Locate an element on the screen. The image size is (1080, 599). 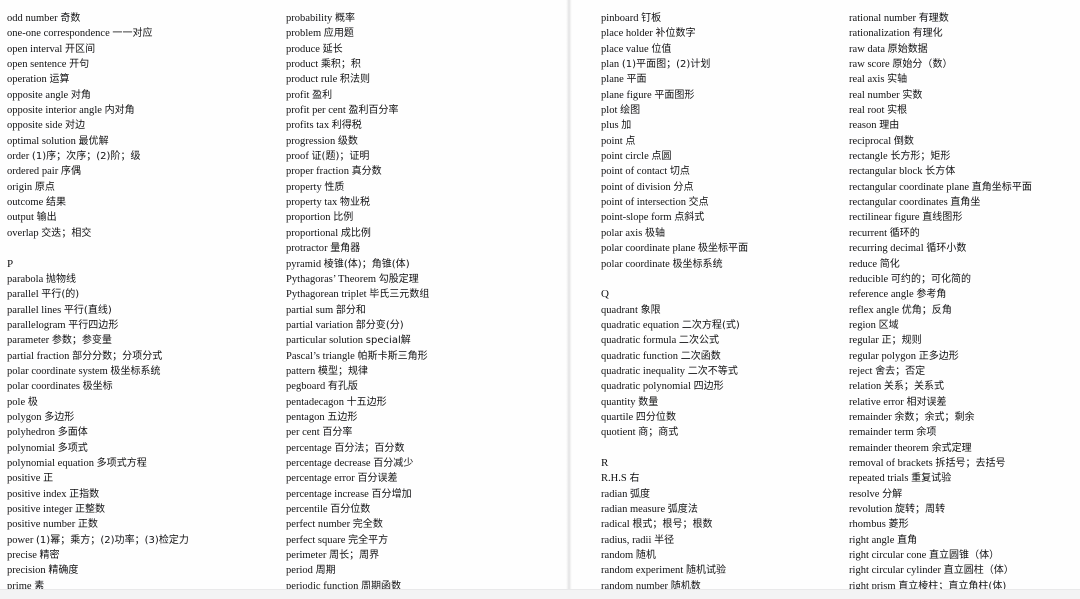
glossary-entry: regular polygon 正多边形 is located at coordinates (964, 356).